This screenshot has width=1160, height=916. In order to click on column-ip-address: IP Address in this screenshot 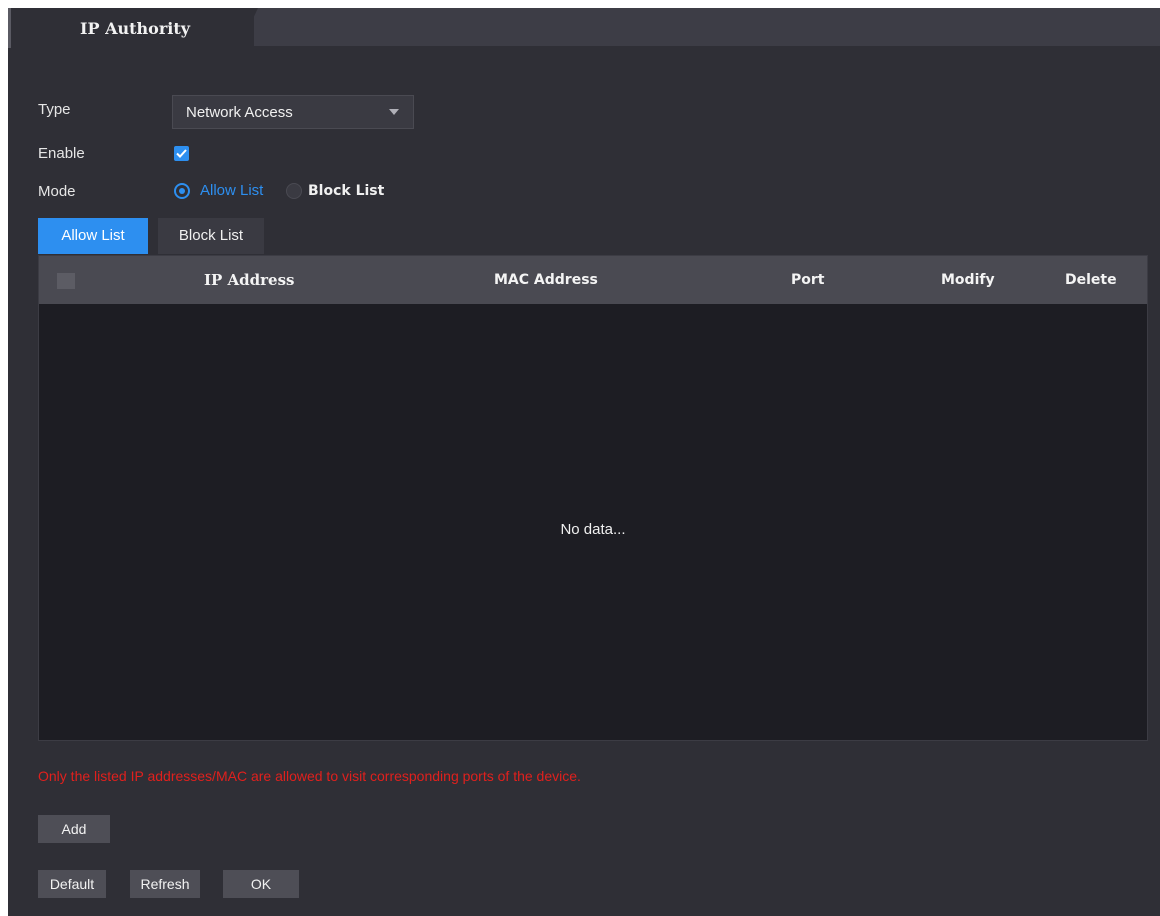, I will do `click(249, 280)`.